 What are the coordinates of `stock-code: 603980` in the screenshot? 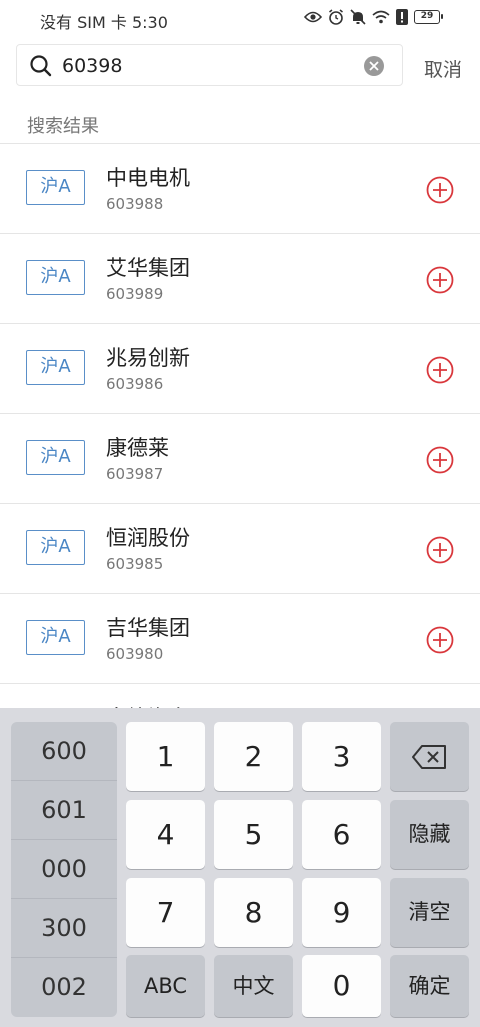 It's located at (135, 654).